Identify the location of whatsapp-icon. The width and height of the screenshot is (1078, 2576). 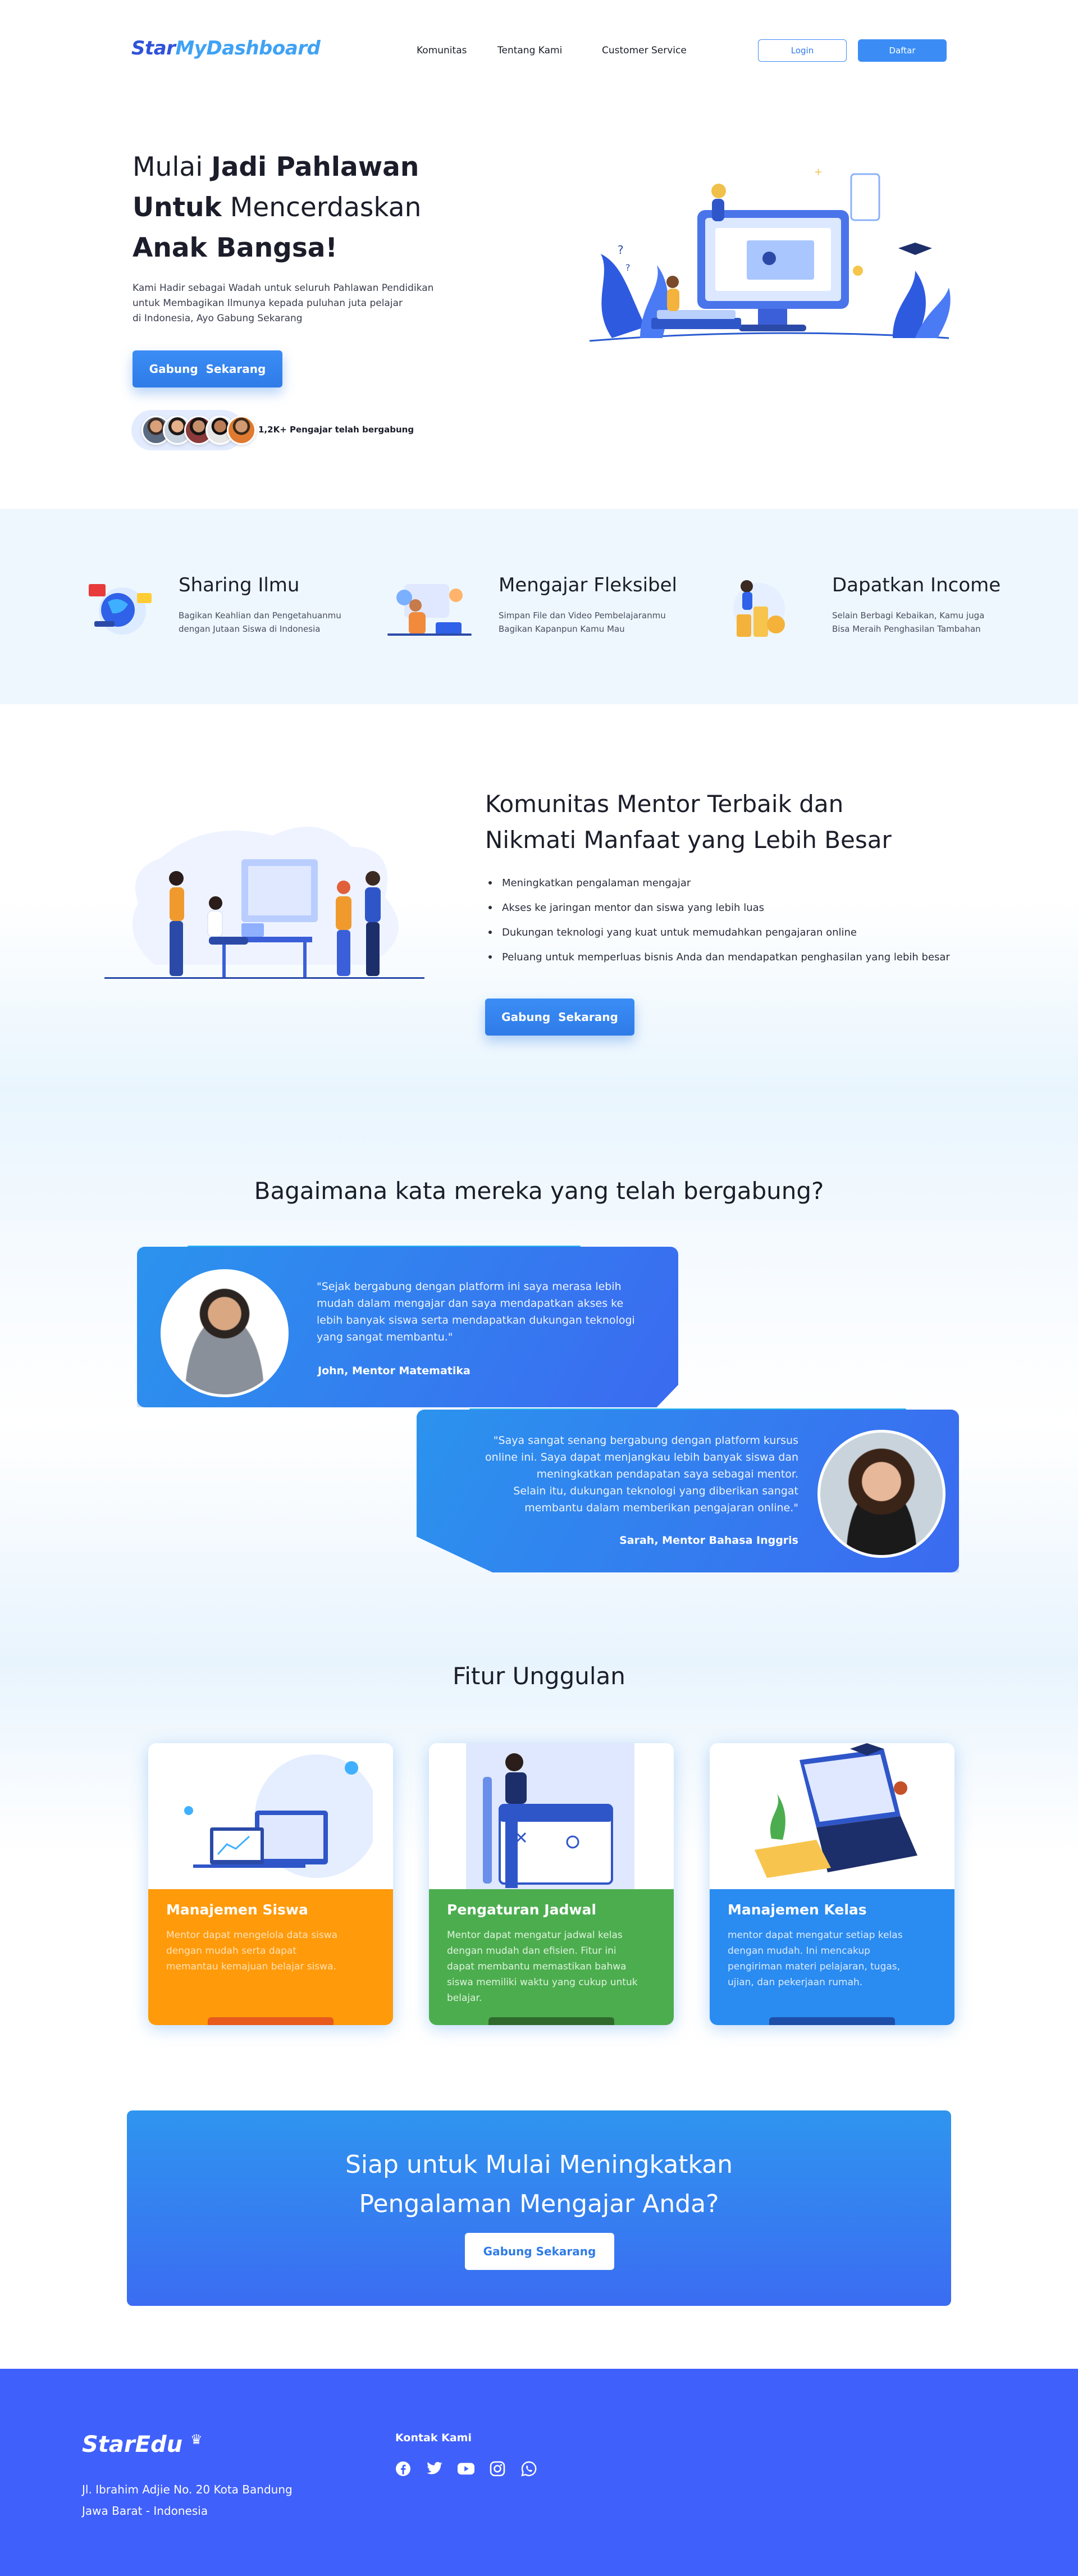
(529, 2469).